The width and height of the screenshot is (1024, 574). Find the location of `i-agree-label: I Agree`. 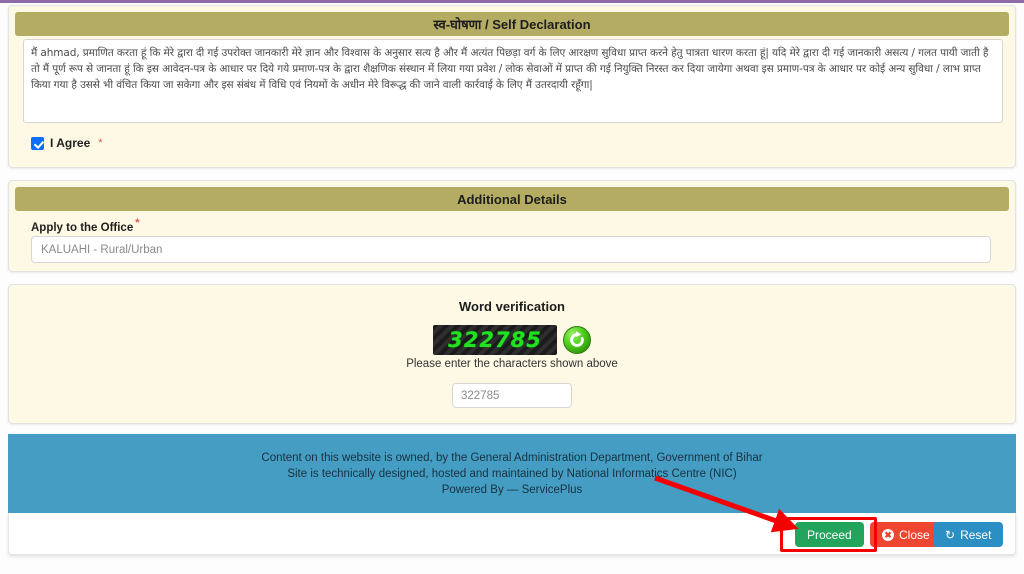

i-agree-label: I Agree is located at coordinates (70, 143).